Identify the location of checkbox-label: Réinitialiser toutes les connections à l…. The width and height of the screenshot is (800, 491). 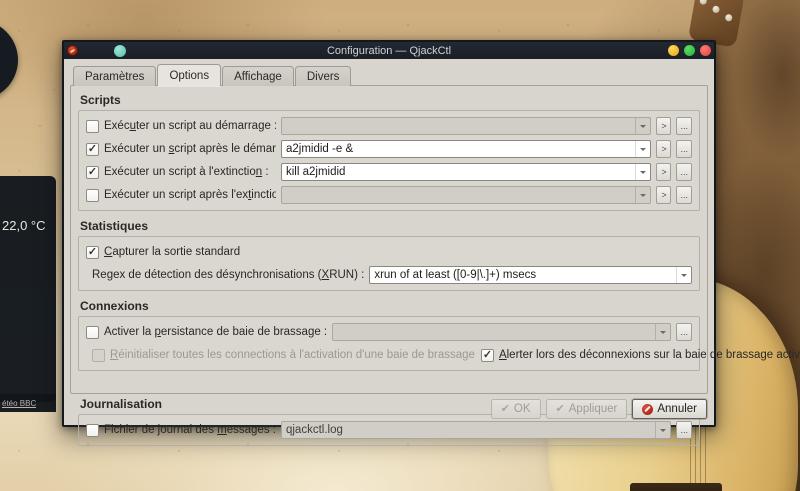
(292, 355).